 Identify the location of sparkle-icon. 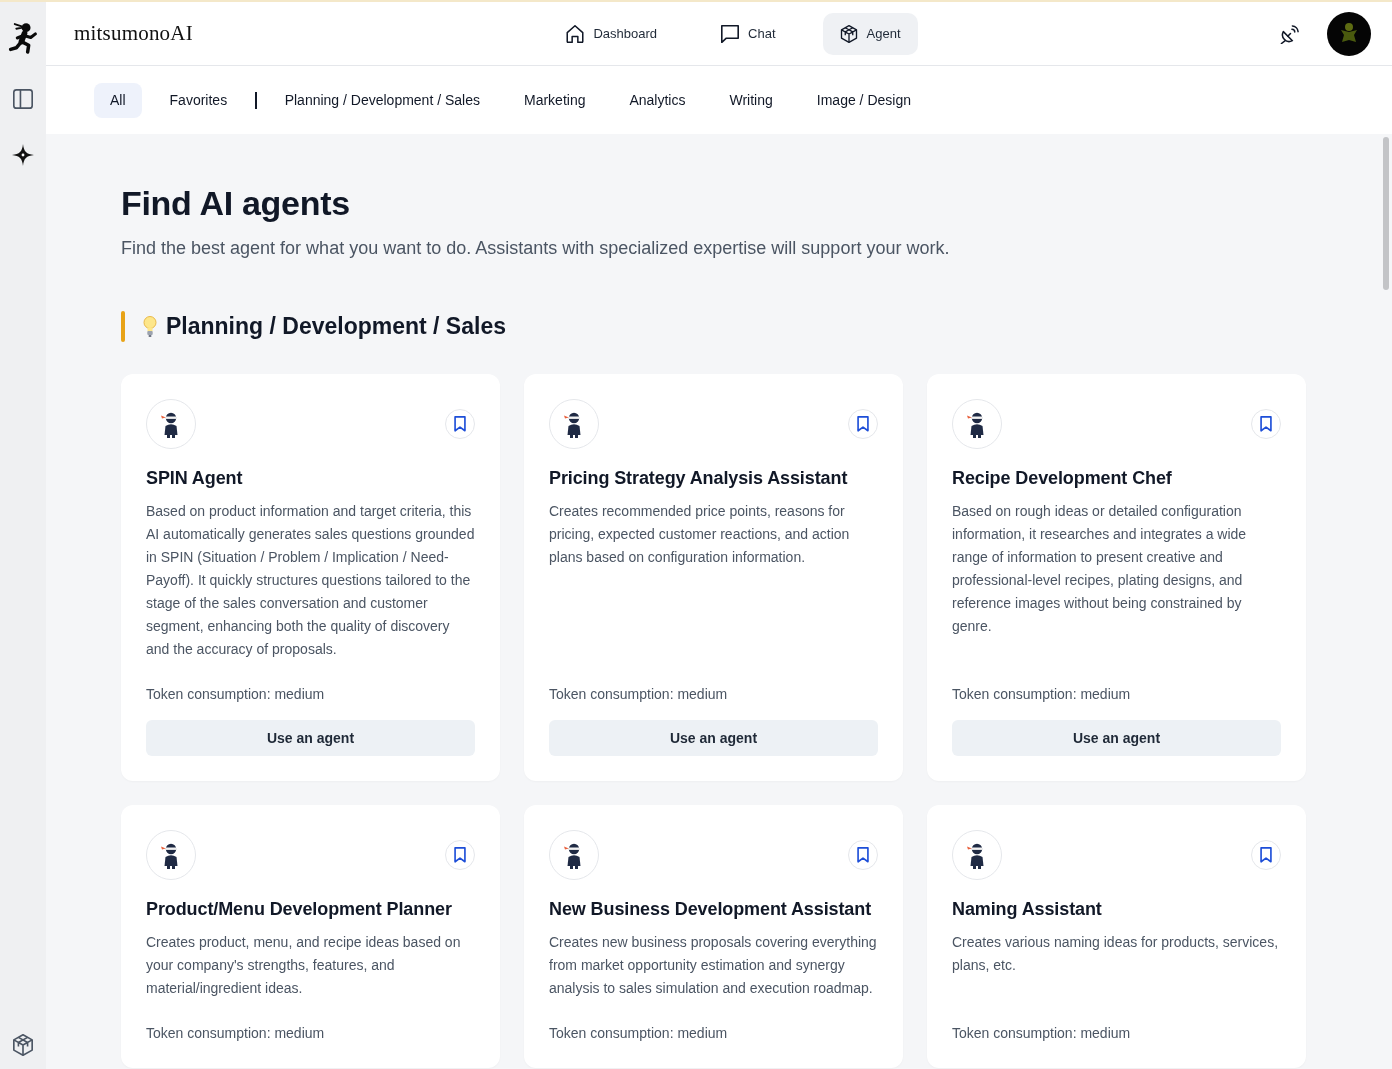
(23, 155).